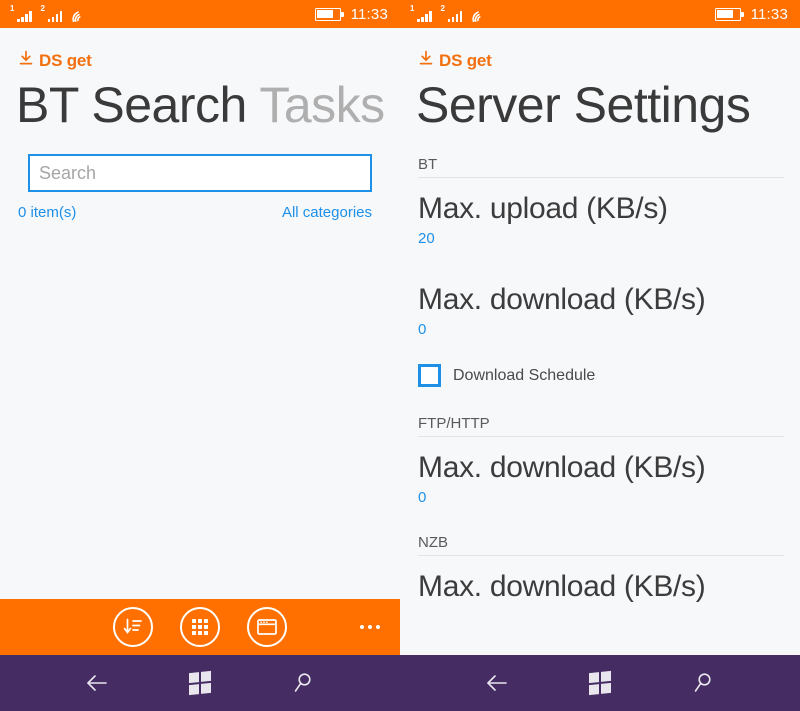  I want to click on setting-item: Max. download (KB/s), so click(601, 587).